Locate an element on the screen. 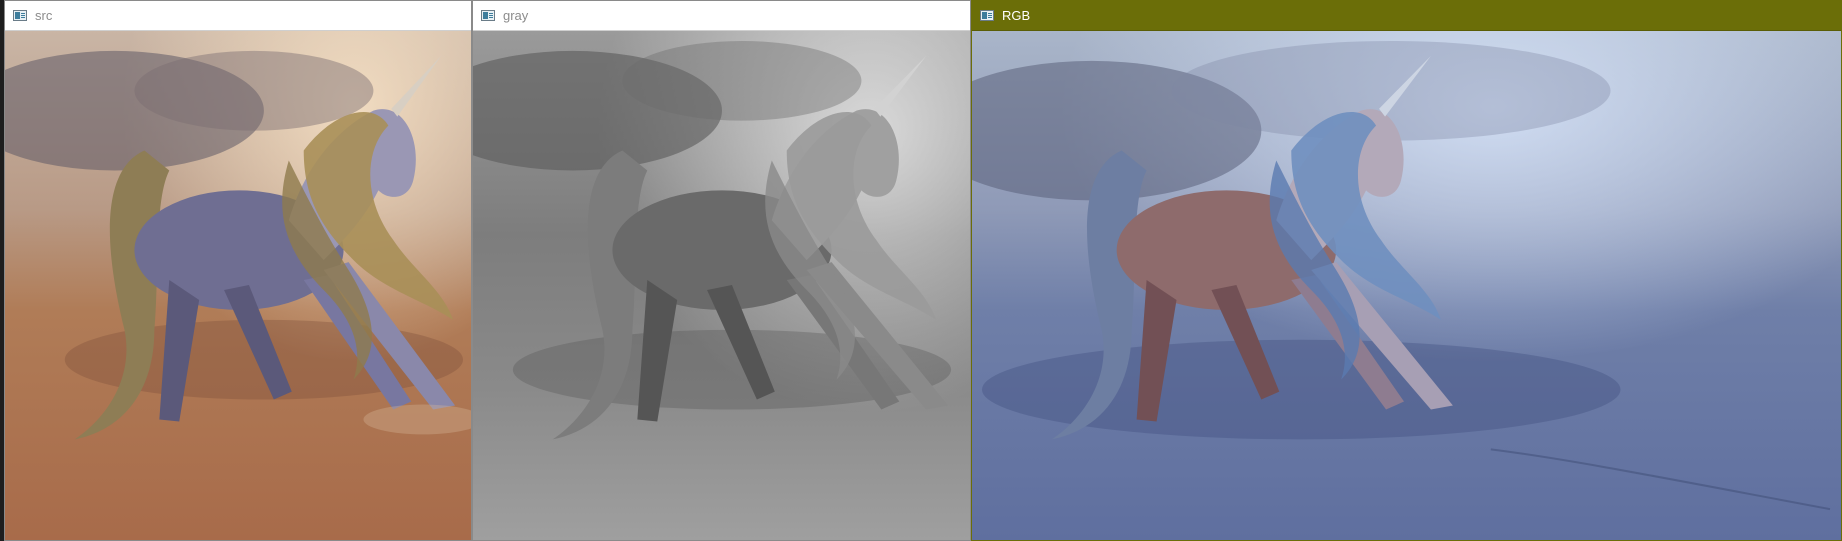 This screenshot has height=541, width=1842. window-title-gray: gray is located at coordinates (516, 15).